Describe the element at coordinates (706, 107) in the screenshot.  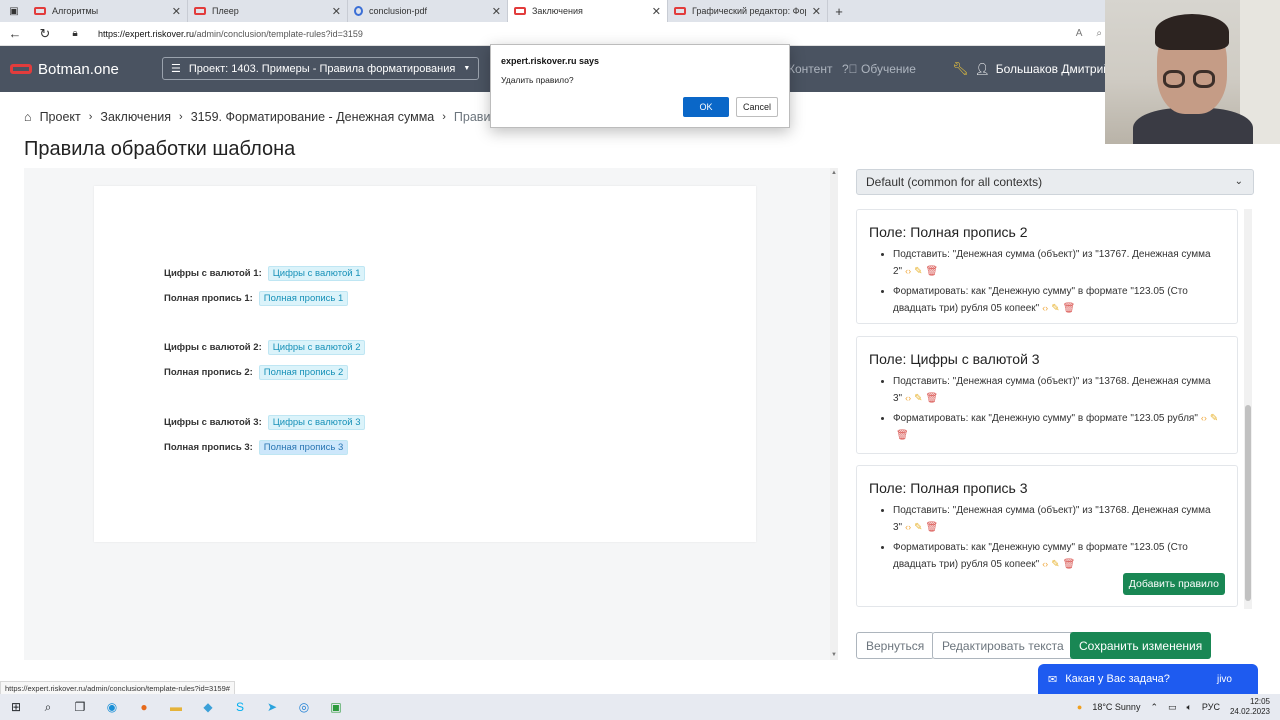
I see `dialog-ok-button: OK` at that location.